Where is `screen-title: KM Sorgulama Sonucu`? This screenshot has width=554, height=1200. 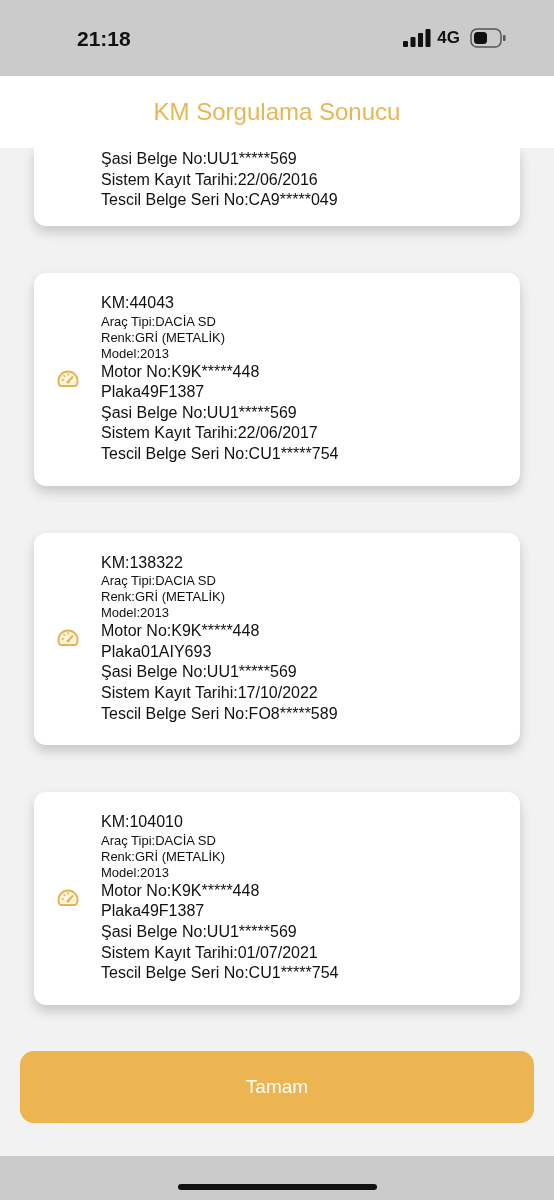
screen-title: KM Sorgulama Sonucu is located at coordinates (277, 112).